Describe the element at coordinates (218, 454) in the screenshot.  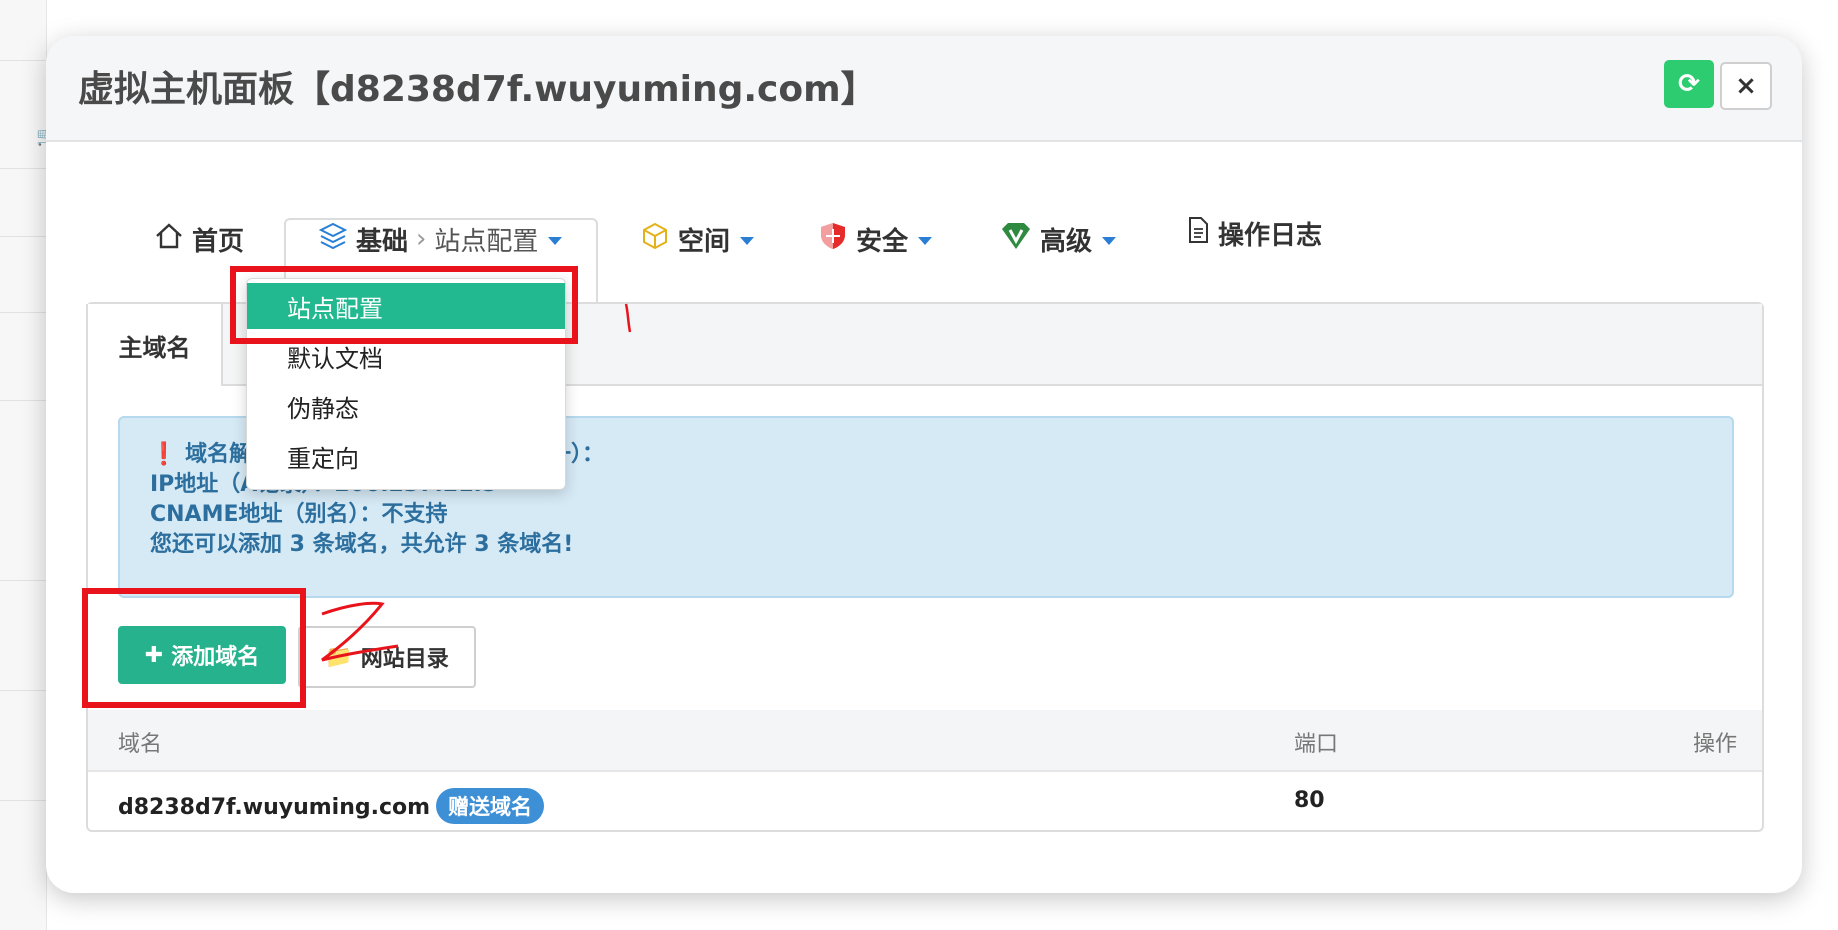
I see `alert-line-1-text: 域名解` at that location.